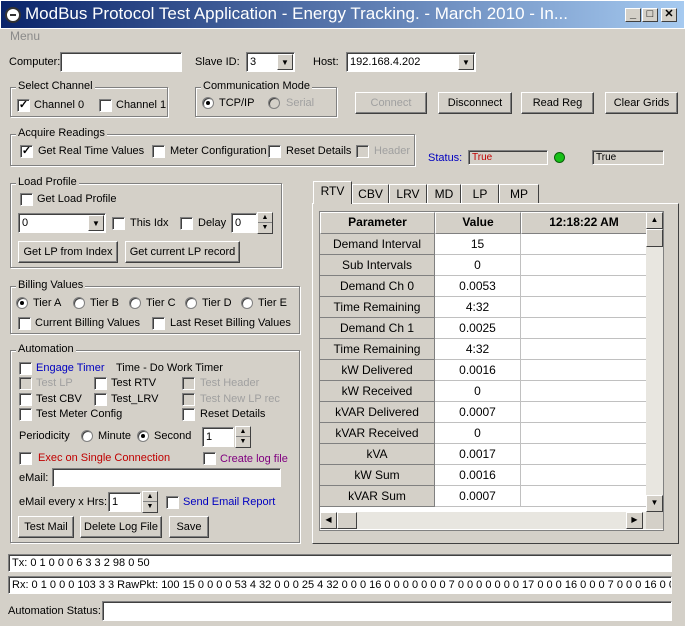 The width and height of the screenshot is (685, 626). What do you see at coordinates (244, 223) in the screenshot?
I see `delay-input: 0` at bounding box center [244, 223].